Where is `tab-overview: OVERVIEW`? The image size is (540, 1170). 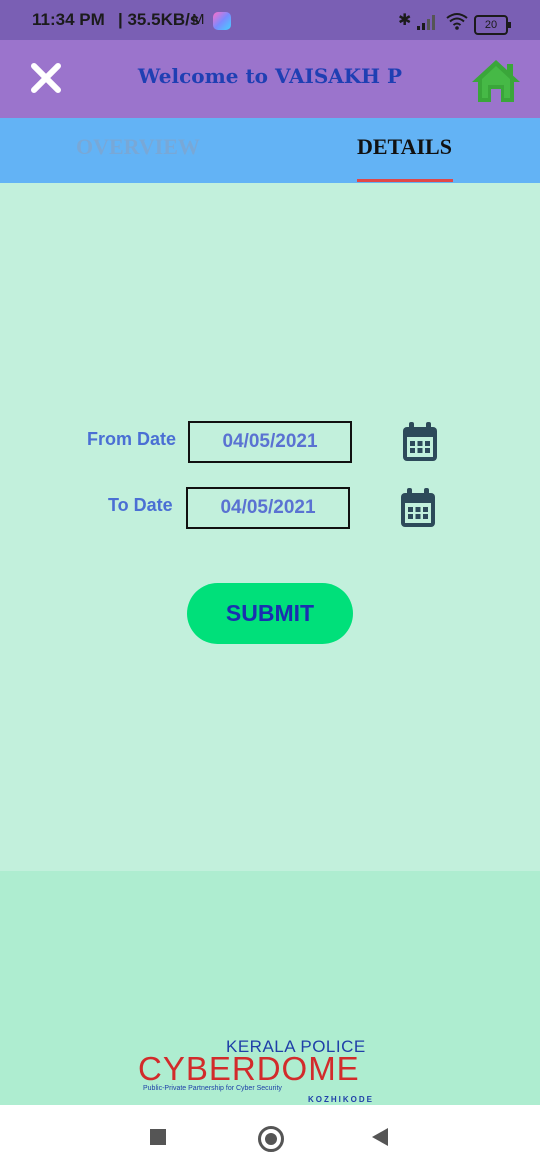 tab-overview: OVERVIEW is located at coordinates (138, 147).